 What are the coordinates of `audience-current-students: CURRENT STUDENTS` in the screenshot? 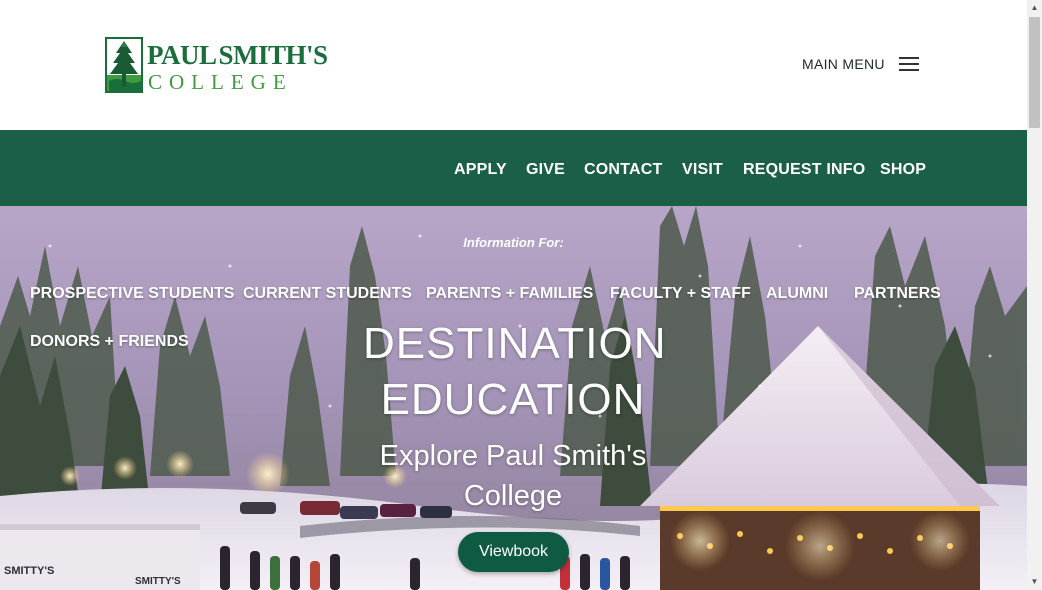 It's located at (327, 294).